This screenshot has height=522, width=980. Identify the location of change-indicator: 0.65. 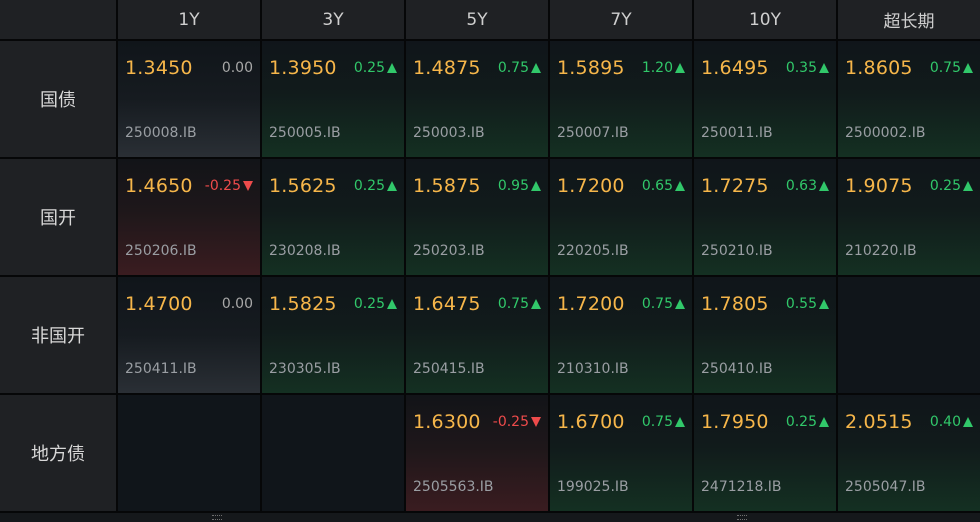
(663, 186).